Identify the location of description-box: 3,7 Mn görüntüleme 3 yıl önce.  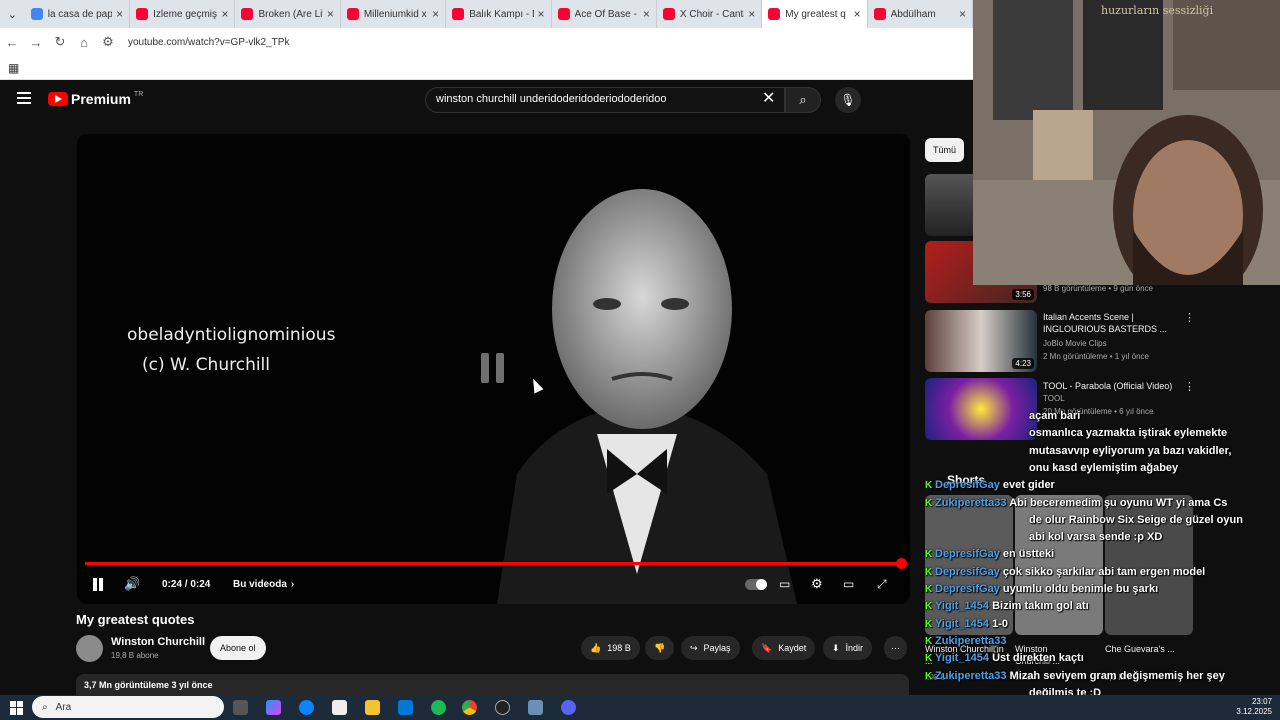
(492, 685).